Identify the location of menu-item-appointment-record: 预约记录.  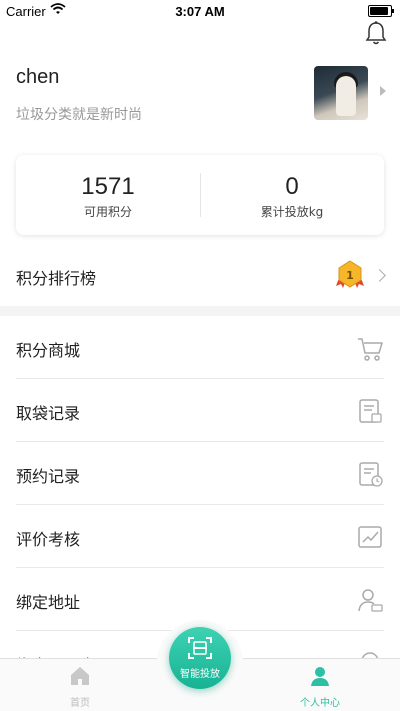
(200, 473).